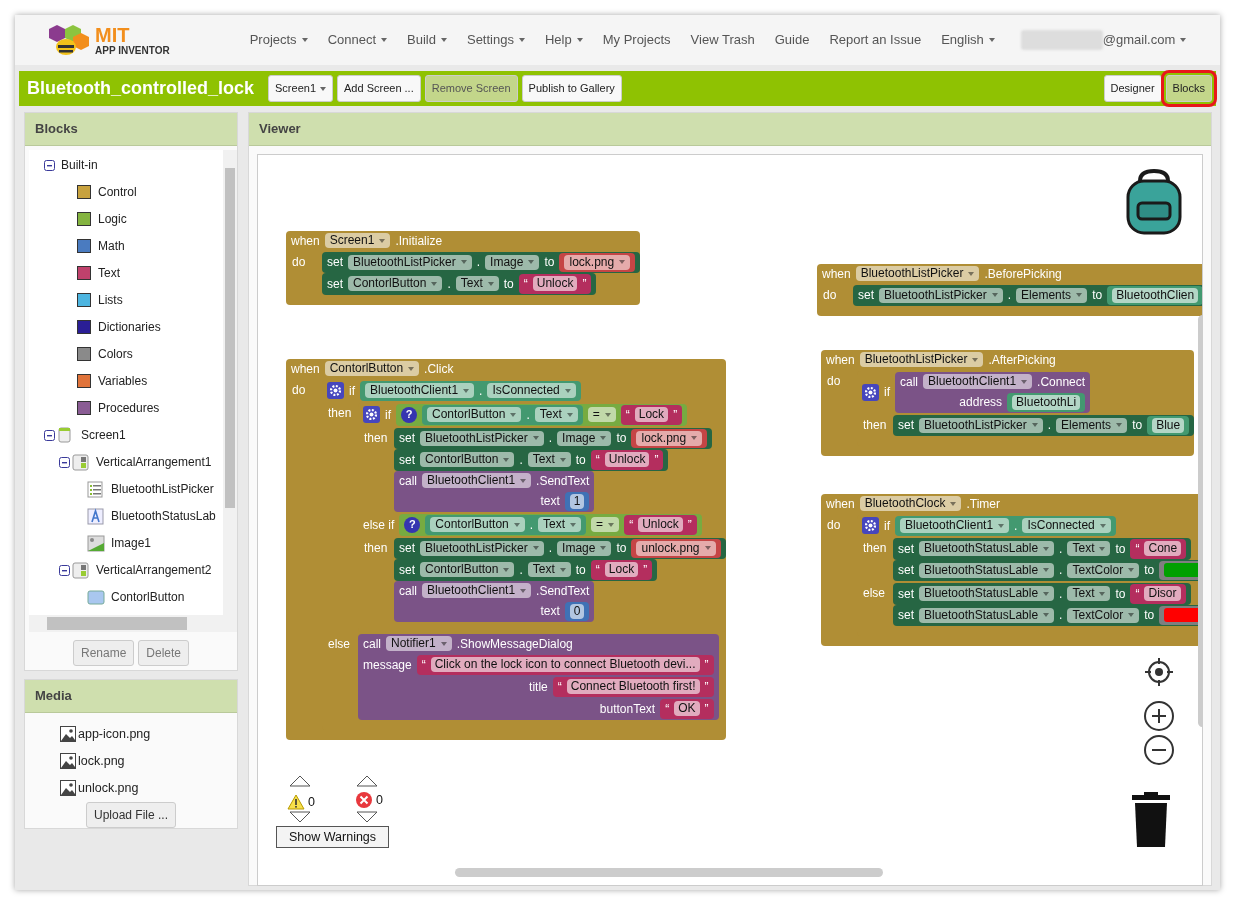  I want to click on component-item: Image1, so click(131, 543).